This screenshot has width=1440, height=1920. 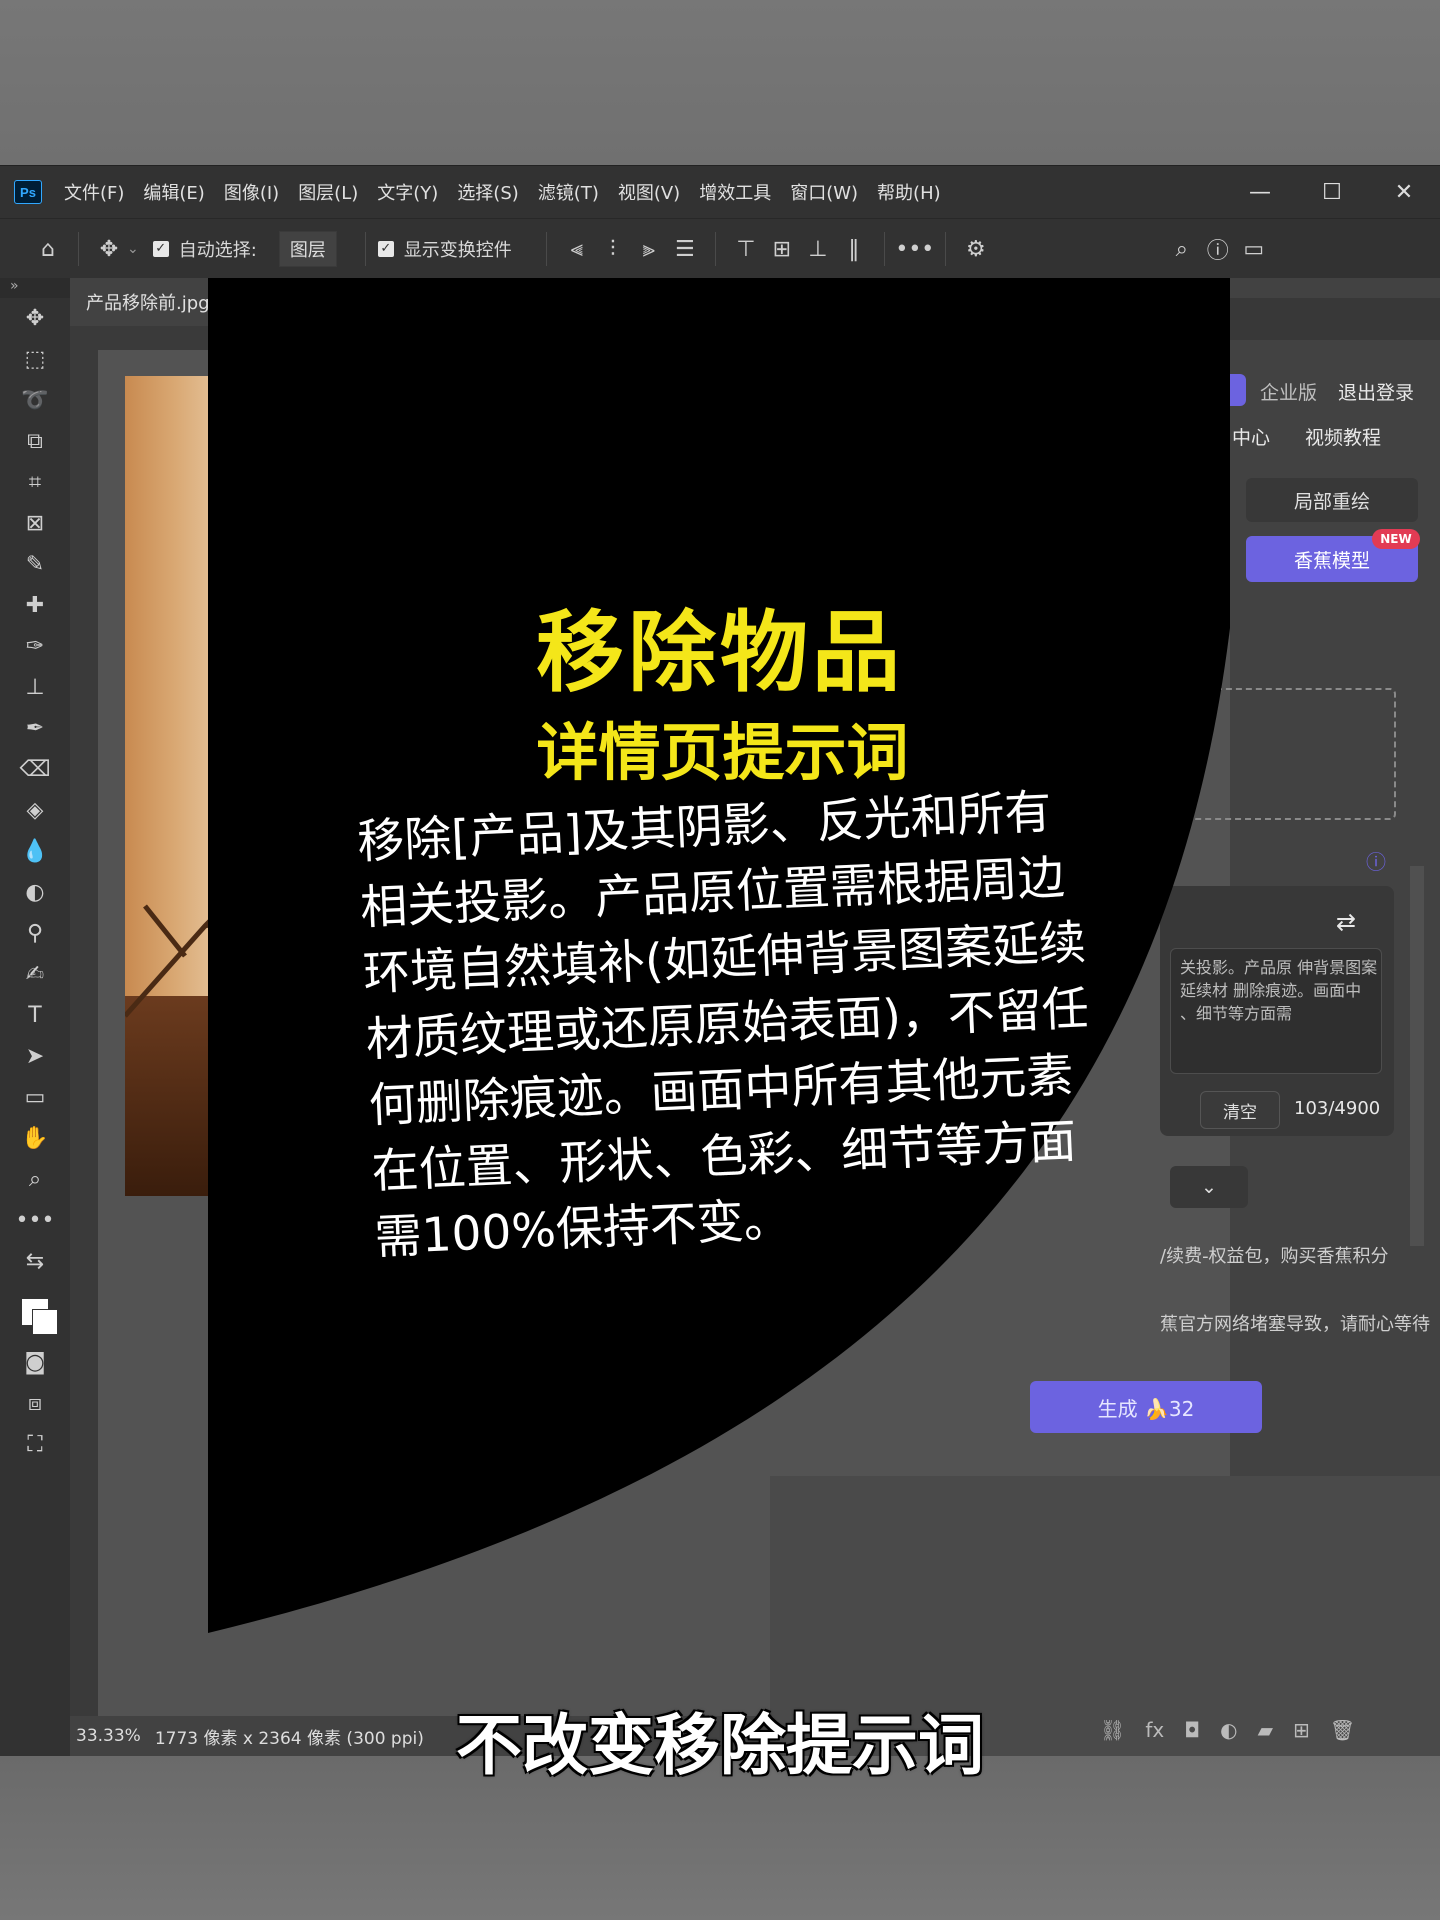 What do you see at coordinates (1146, 1407) in the screenshot?
I see `generate-button: 生成 🍌32` at bounding box center [1146, 1407].